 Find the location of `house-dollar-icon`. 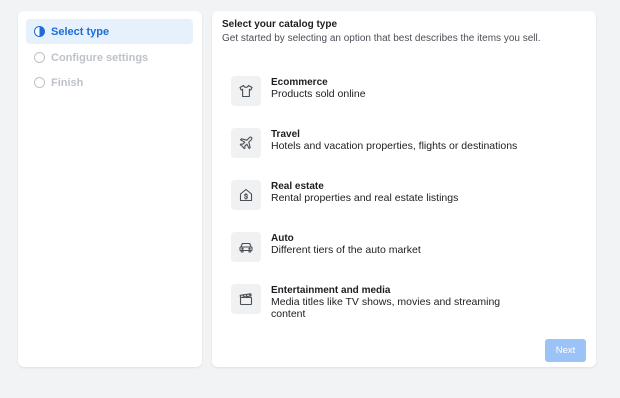

house-dollar-icon is located at coordinates (246, 195).